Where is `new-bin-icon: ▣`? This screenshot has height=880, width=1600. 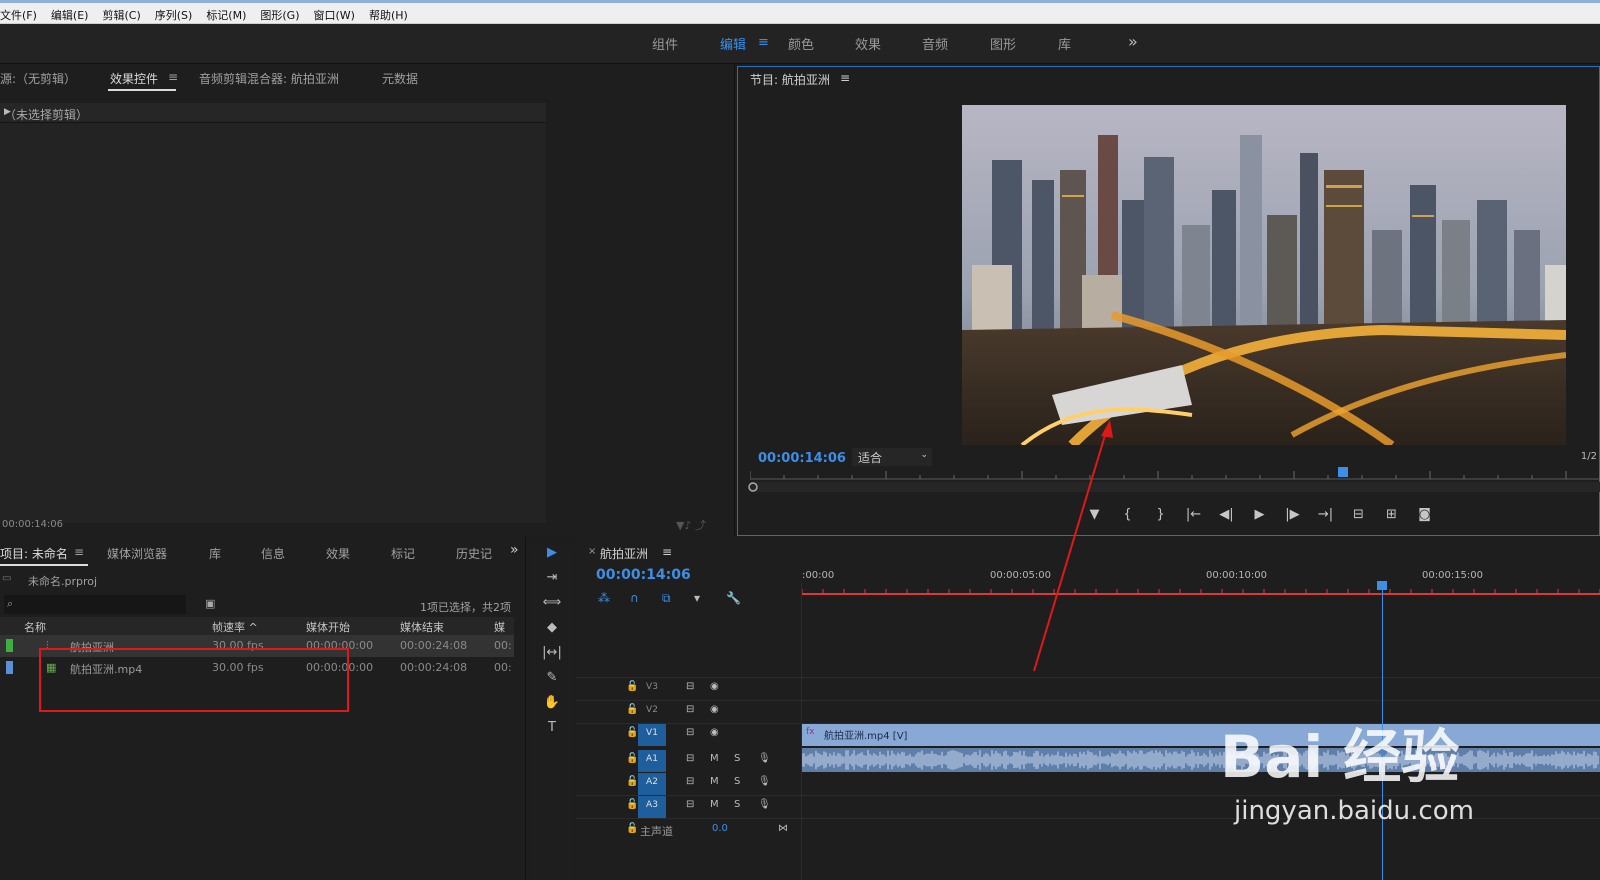 new-bin-icon: ▣ is located at coordinates (210, 603).